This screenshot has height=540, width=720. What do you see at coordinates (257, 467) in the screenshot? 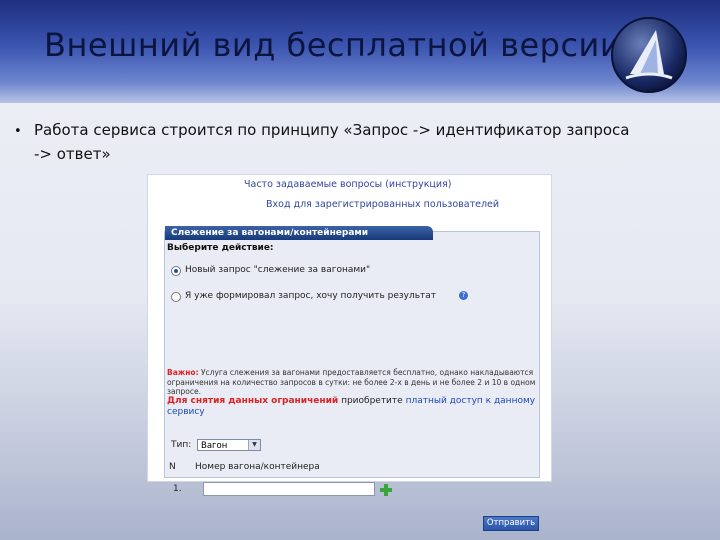
I see `column-number: Номер вагона/контейнера` at bounding box center [257, 467].